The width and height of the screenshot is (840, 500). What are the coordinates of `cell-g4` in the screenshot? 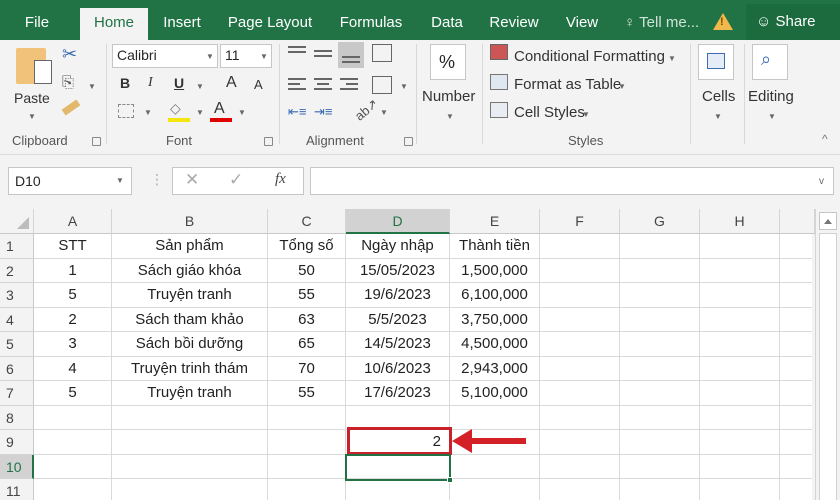 It's located at (660, 319).